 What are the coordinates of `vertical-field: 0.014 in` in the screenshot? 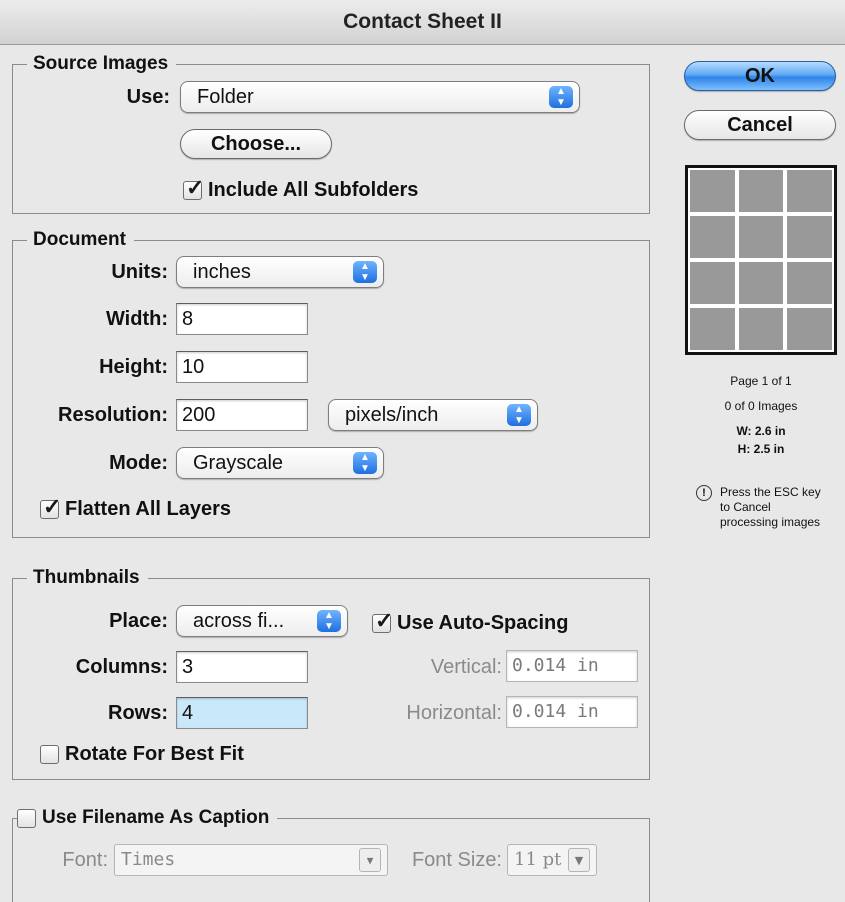 It's located at (572, 666).